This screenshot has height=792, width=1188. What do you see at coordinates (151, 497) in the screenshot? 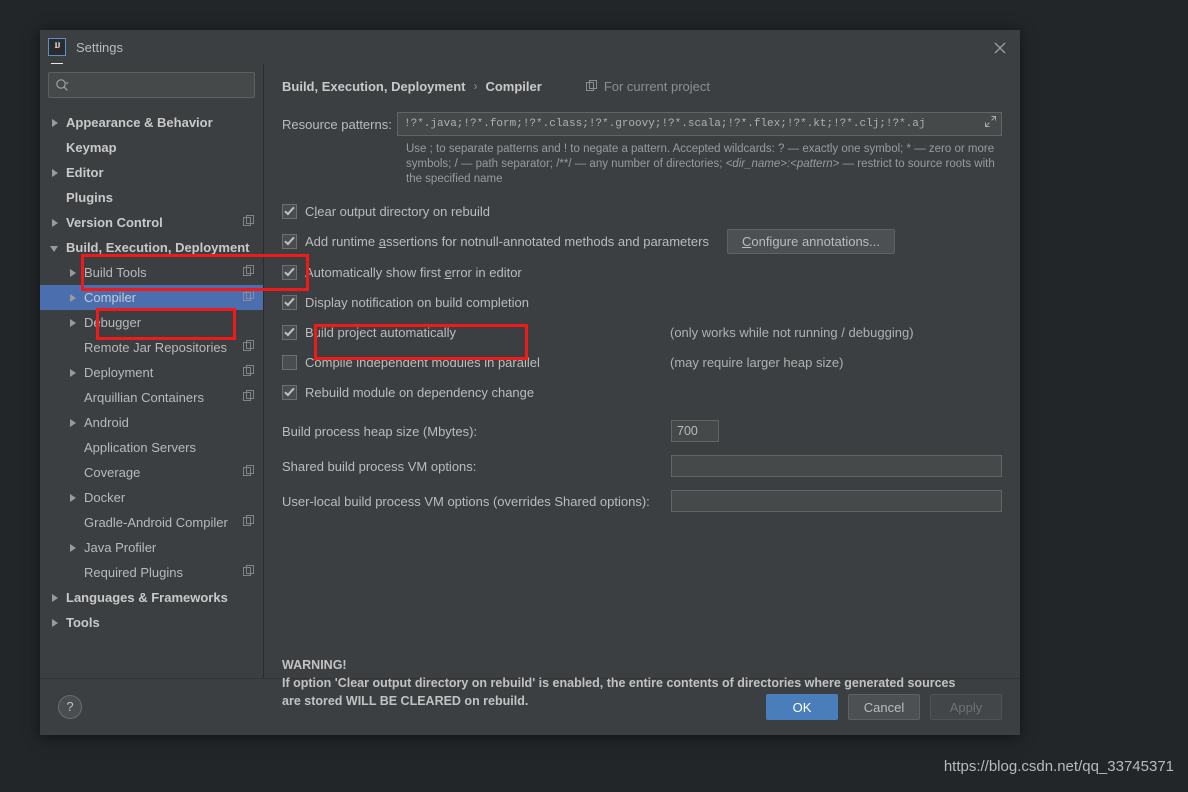
I see `sidebar-item-docker: Docker` at bounding box center [151, 497].